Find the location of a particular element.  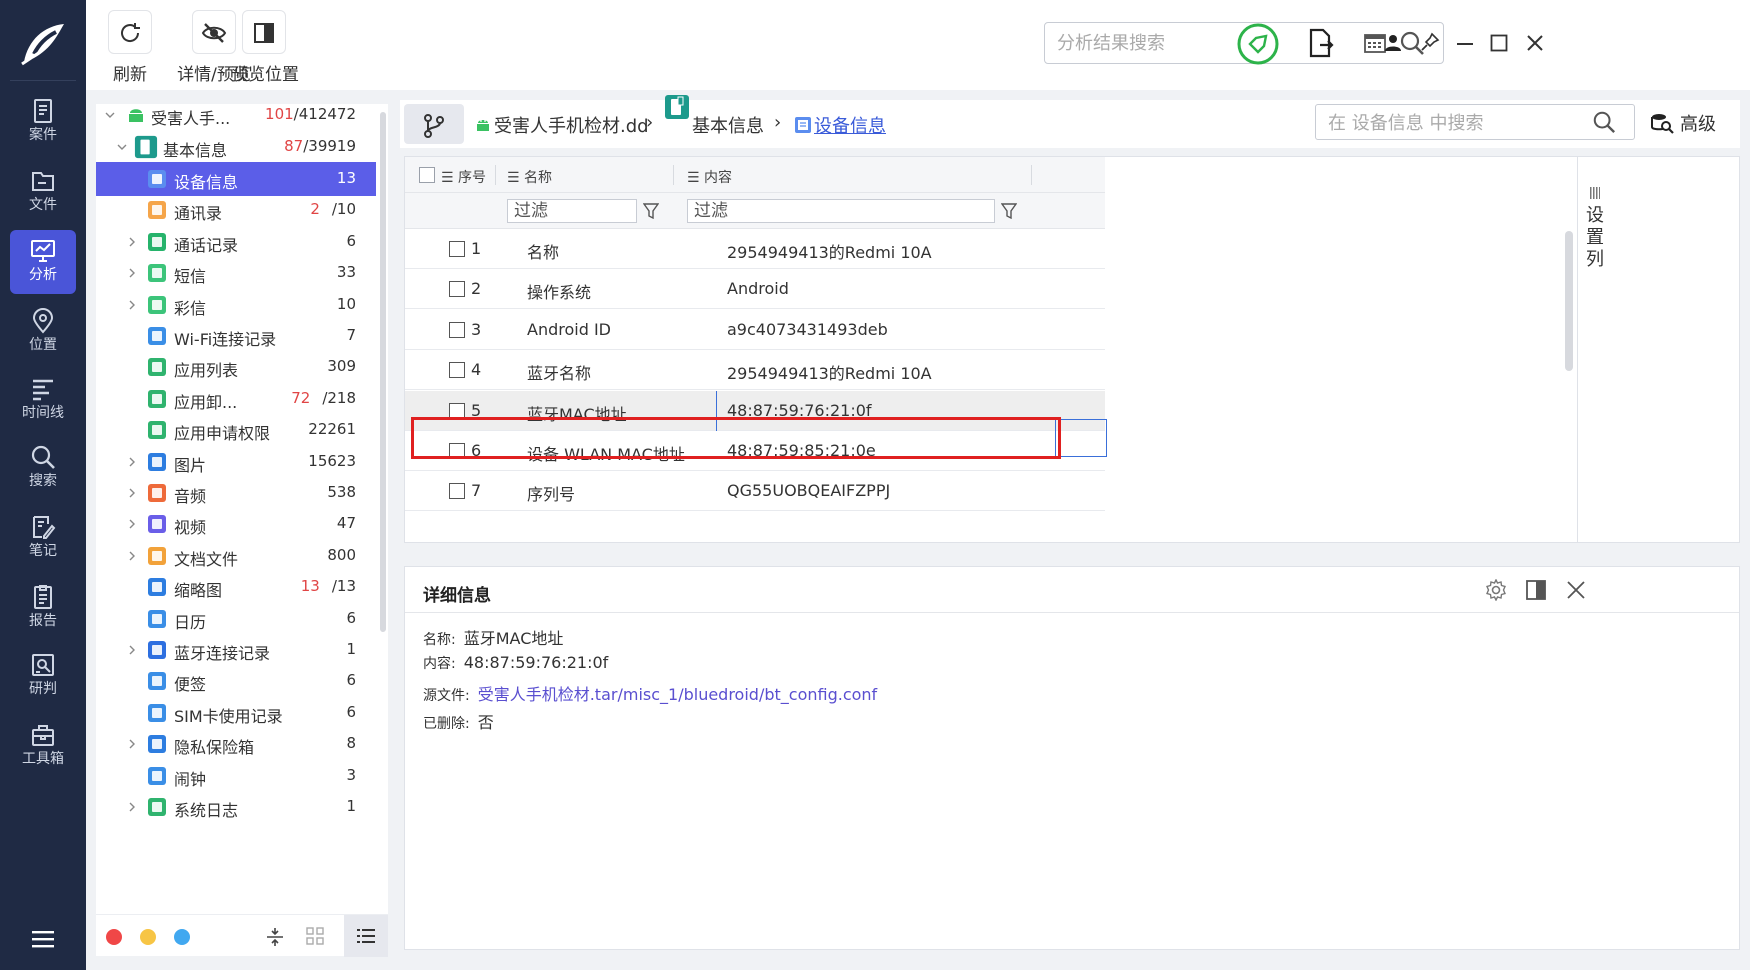

close-window-icon is located at coordinates (1535, 43).